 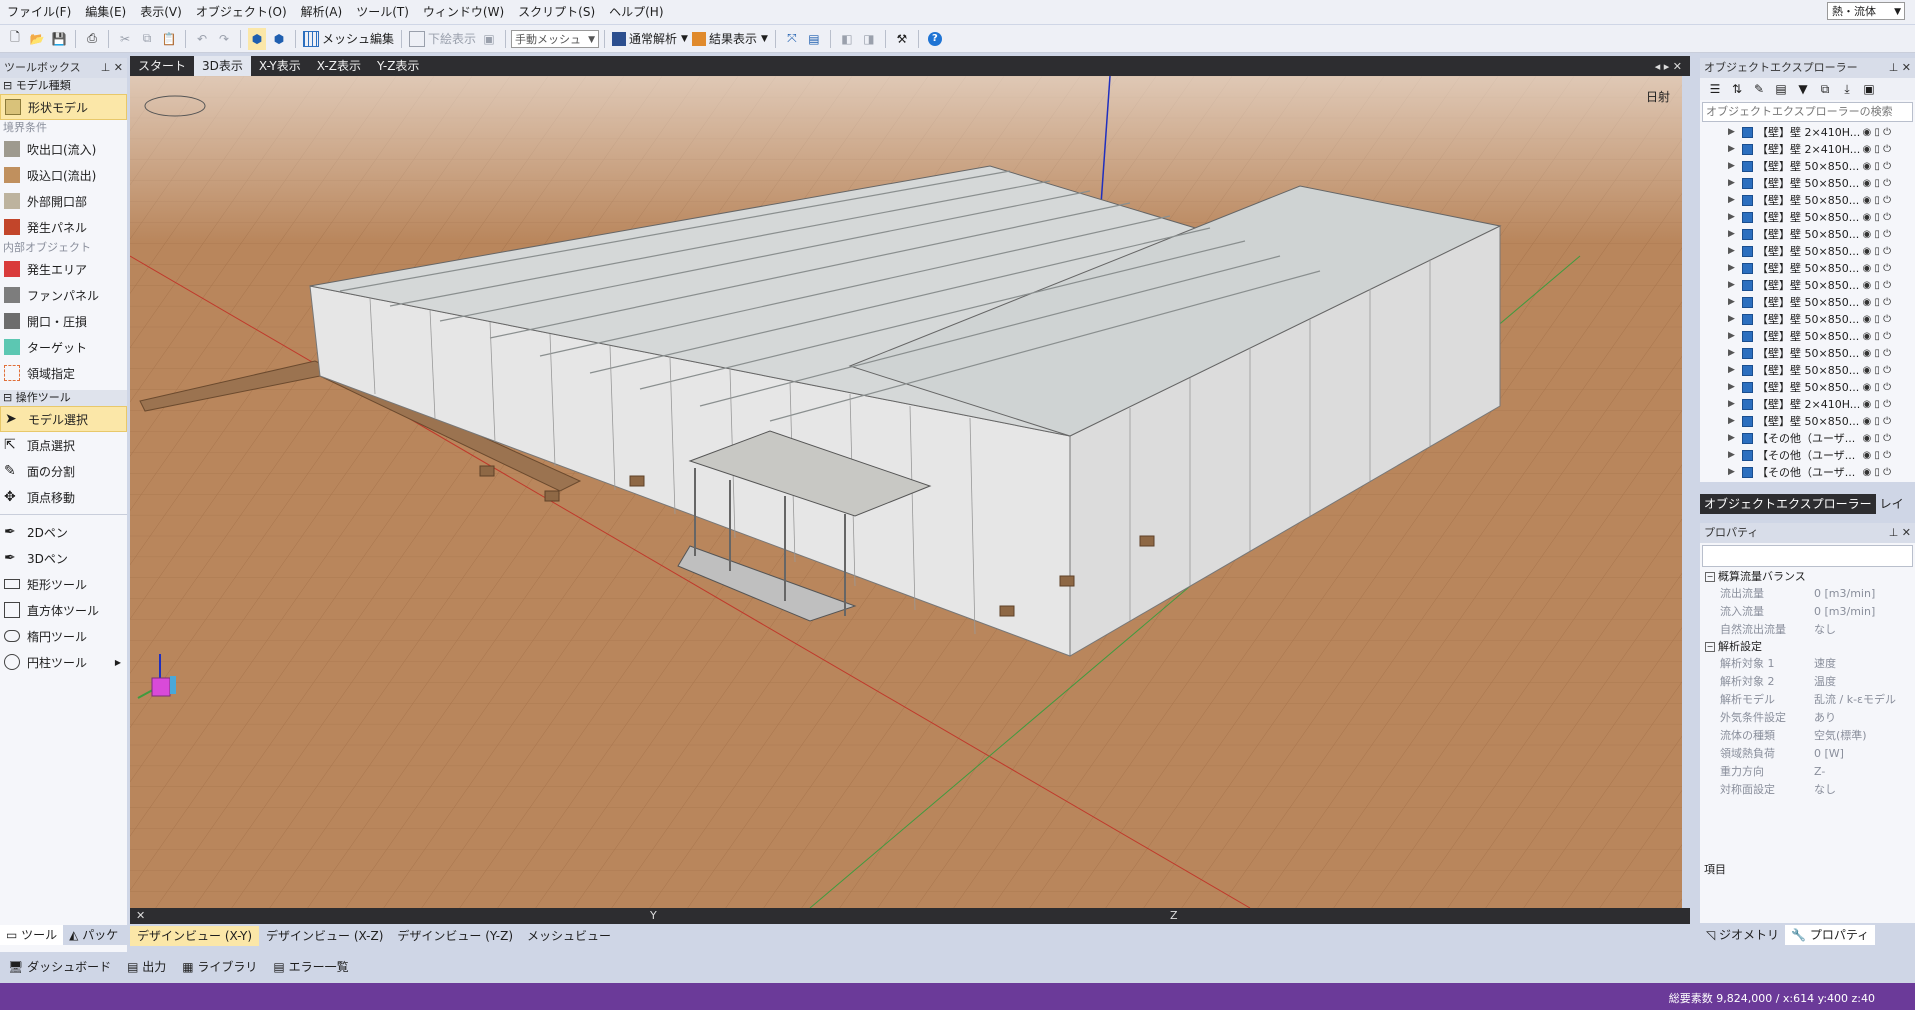 What do you see at coordinates (847, 39) in the screenshot?
I see `layer-back-icon: ◧` at bounding box center [847, 39].